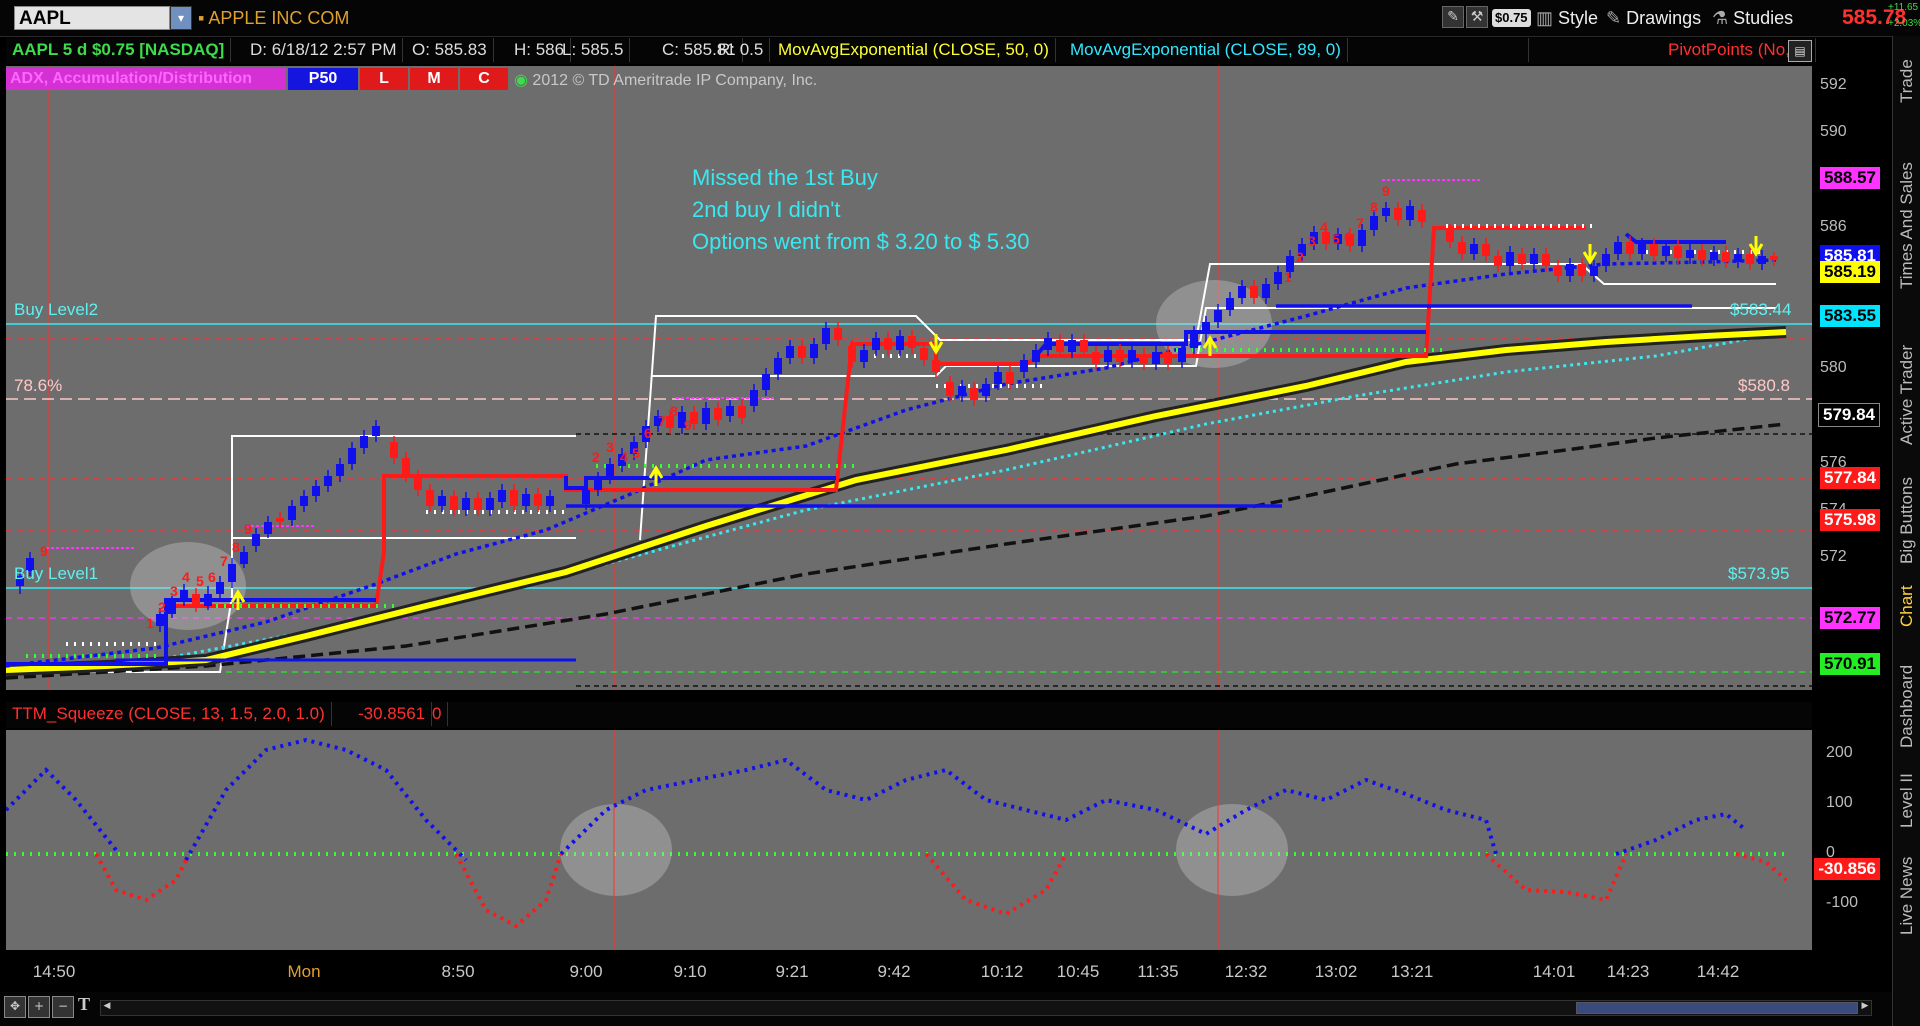 The width and height of the screenshot is (1920, 1026). What do you see at coordinates (1616, 18) in the screenshot?
I see `pencil-icon: ✎` at bounding box center [1616, 18].